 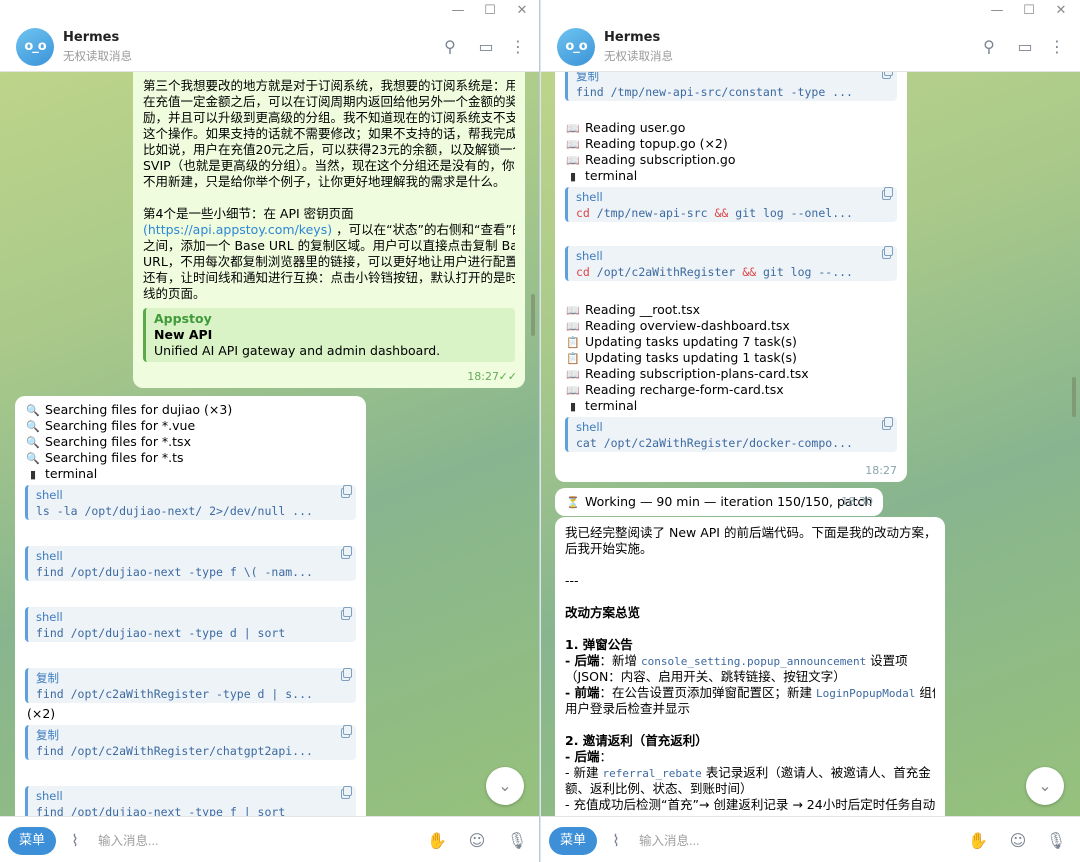 I want to click on tool-line: 📖 Reading overview-dashboard.tsx, so click(x=731, y=326).